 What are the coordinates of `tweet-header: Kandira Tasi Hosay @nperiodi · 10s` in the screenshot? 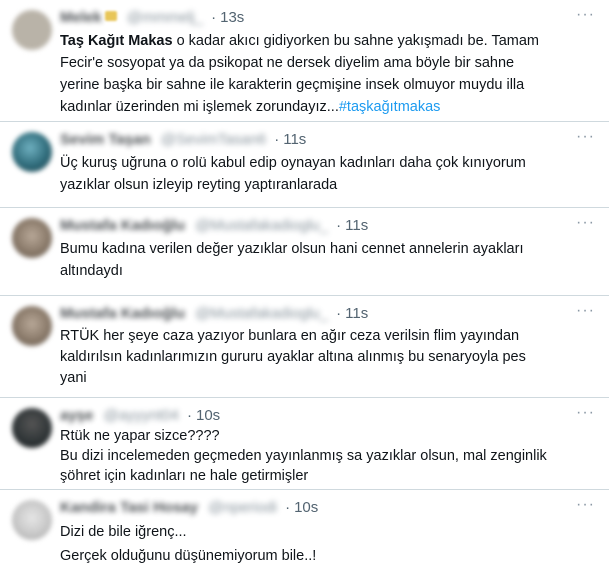 It's located at (189, 508).